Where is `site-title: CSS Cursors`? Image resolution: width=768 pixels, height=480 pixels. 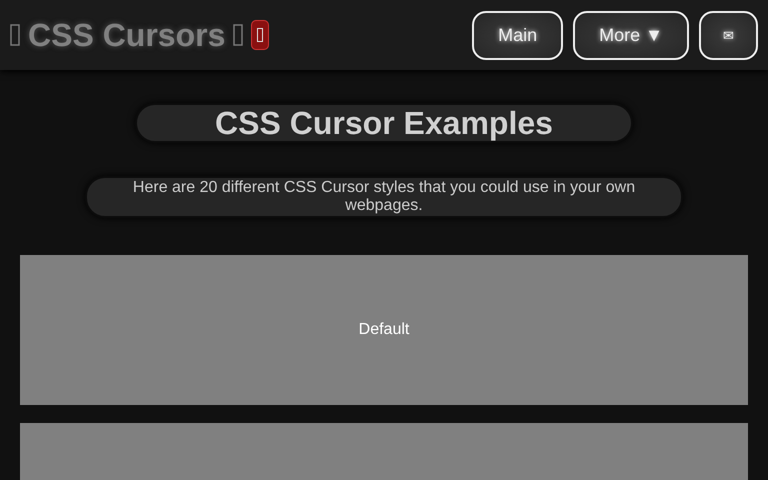
site-title: CSS Cursors is located at coordinates (127, 35).